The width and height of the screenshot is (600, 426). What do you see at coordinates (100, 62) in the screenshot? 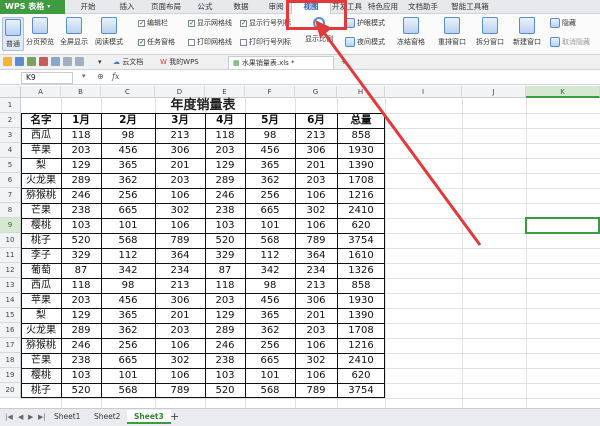
I see `customize-toolbar-button: ▾` at bounding box center [100, 62].